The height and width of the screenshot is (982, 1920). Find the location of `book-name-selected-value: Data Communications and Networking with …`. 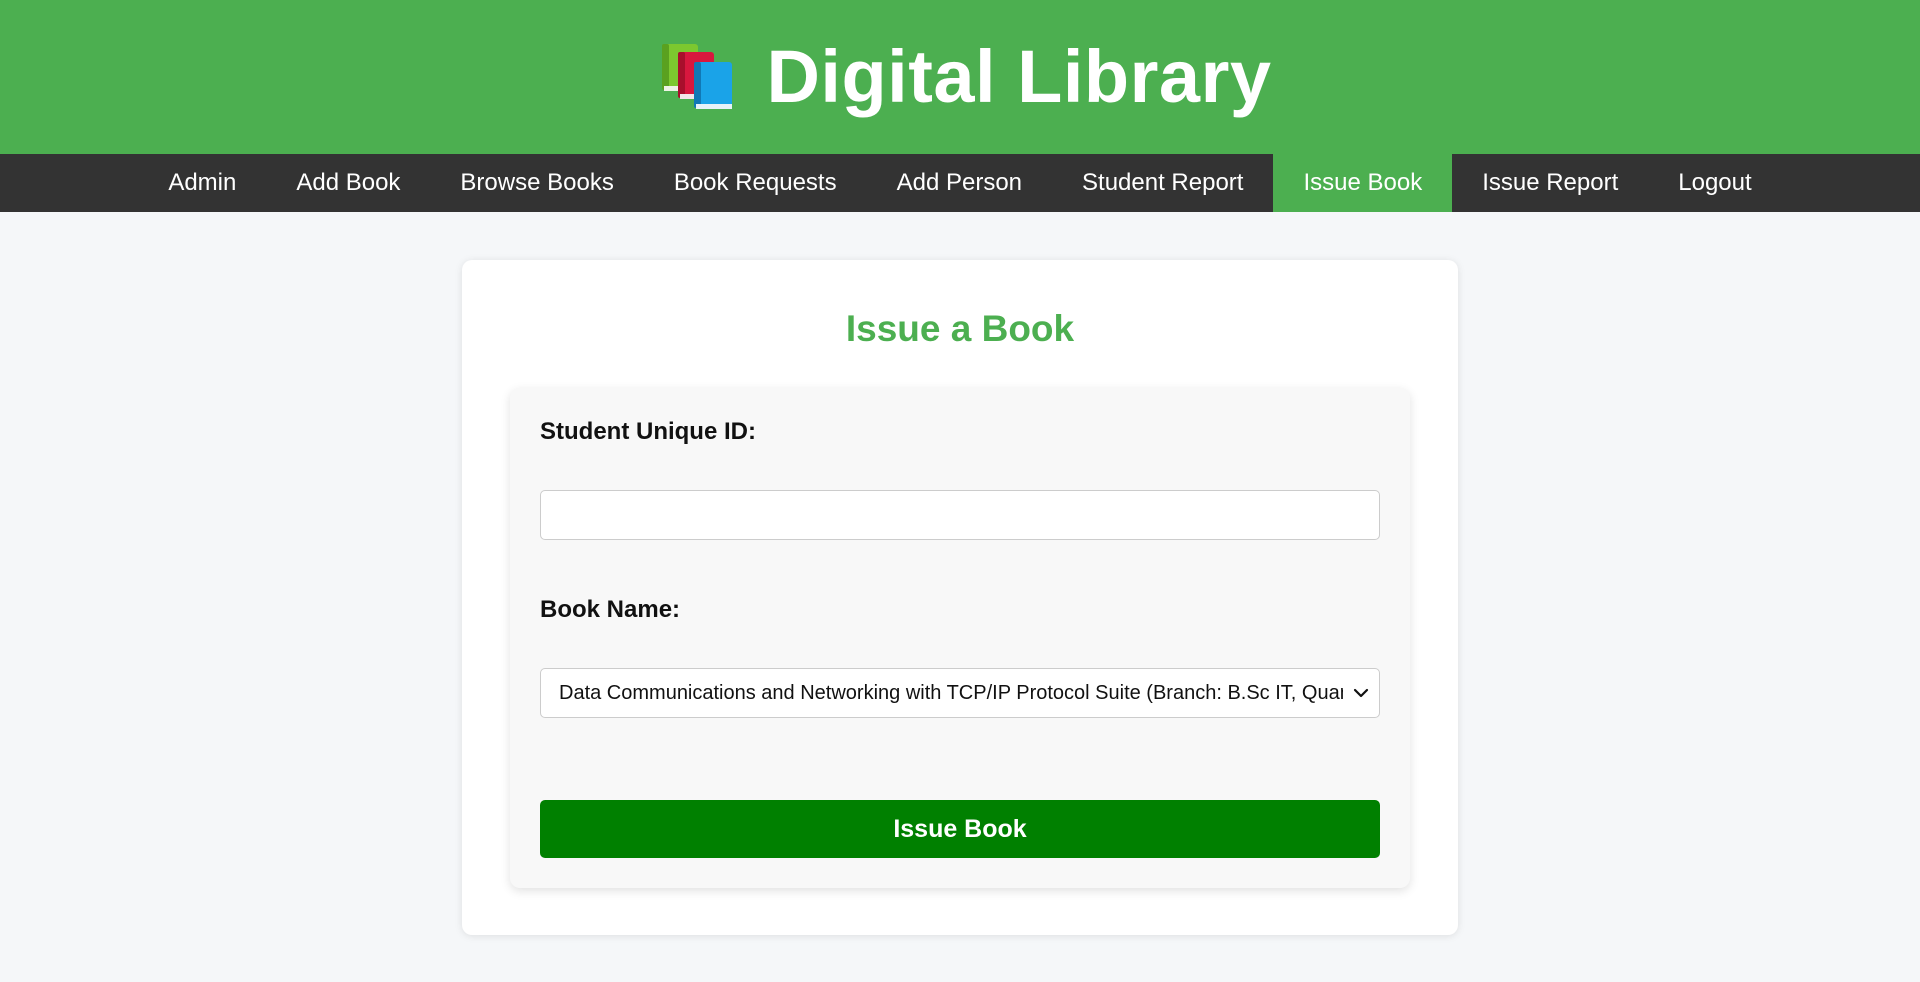

book-name-selected-value: Data Communications and Networking with … is located at coordinates (951, 692).